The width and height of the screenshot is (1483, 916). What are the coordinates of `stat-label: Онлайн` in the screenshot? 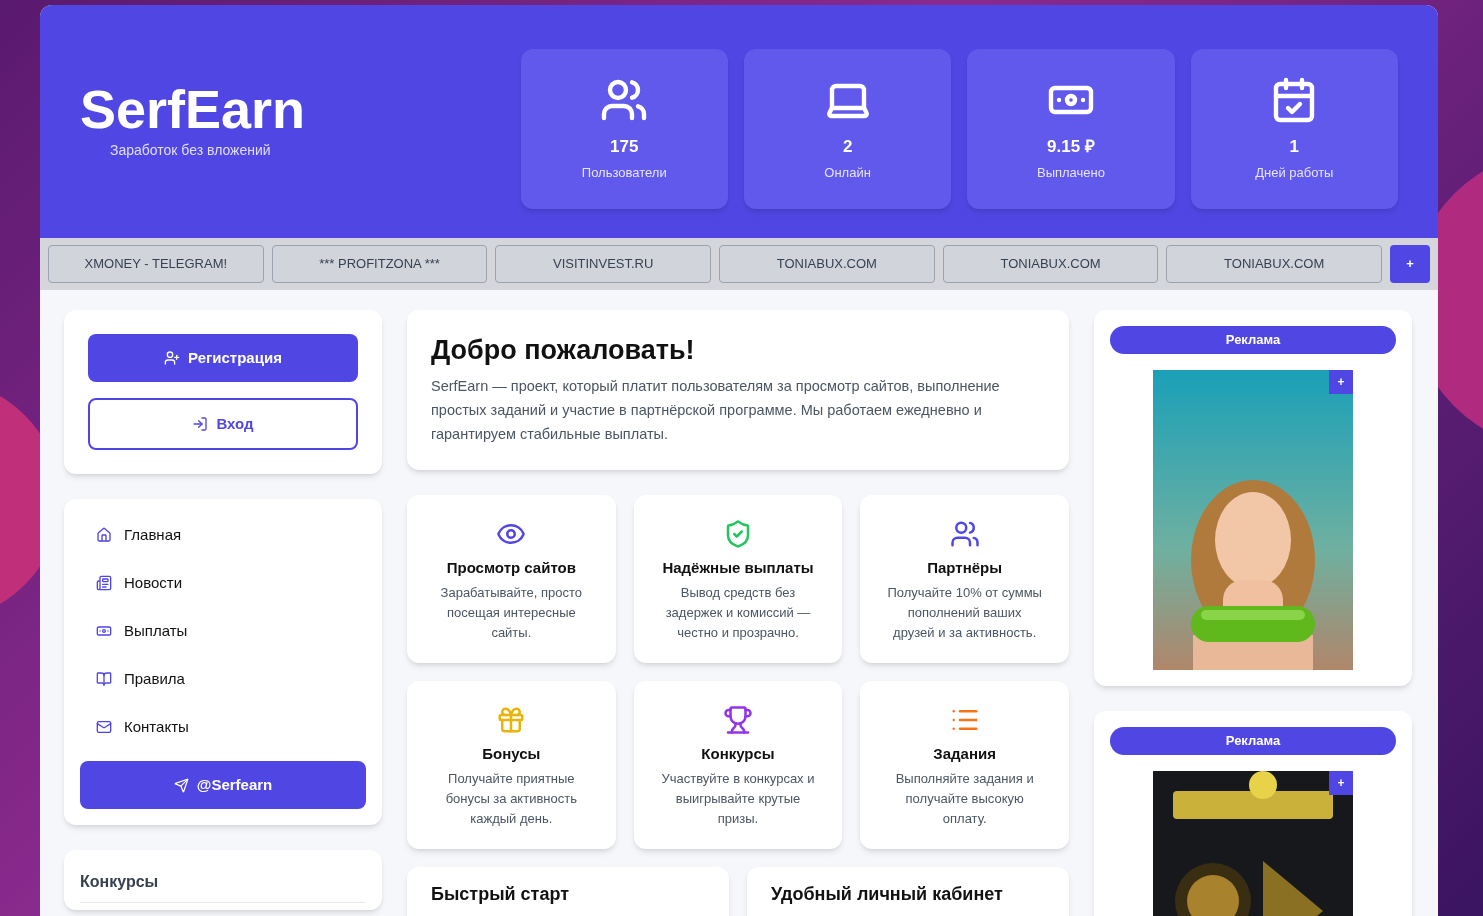 It's located at (847, 173).